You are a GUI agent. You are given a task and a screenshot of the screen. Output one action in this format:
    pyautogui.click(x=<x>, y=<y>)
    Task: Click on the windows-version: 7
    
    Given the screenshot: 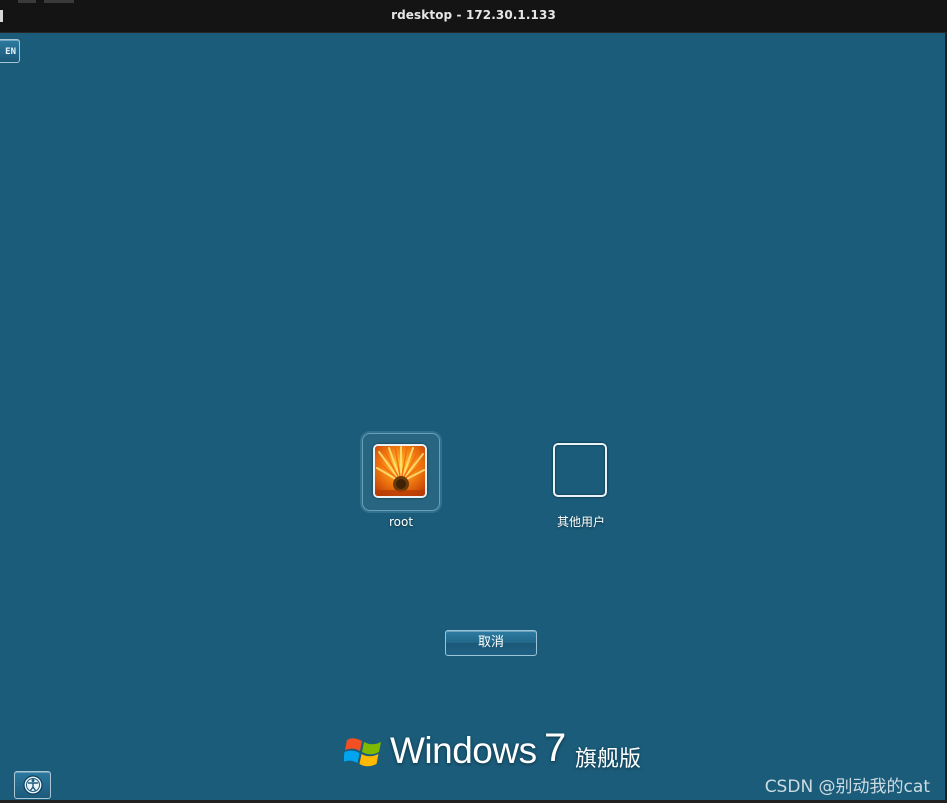 What is the action you would take?
    pyautogui.click(x=555, y=748)
    